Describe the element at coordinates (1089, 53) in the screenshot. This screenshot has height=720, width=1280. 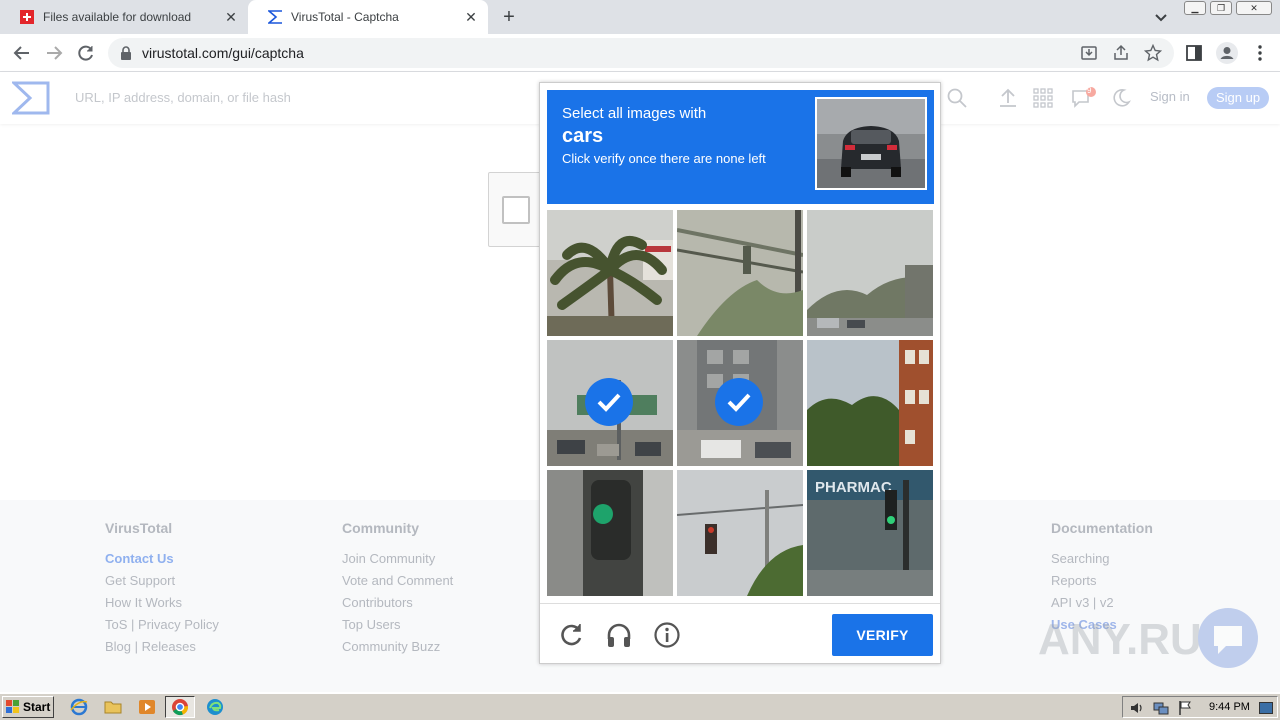
I see `install-app-icon` at that location.